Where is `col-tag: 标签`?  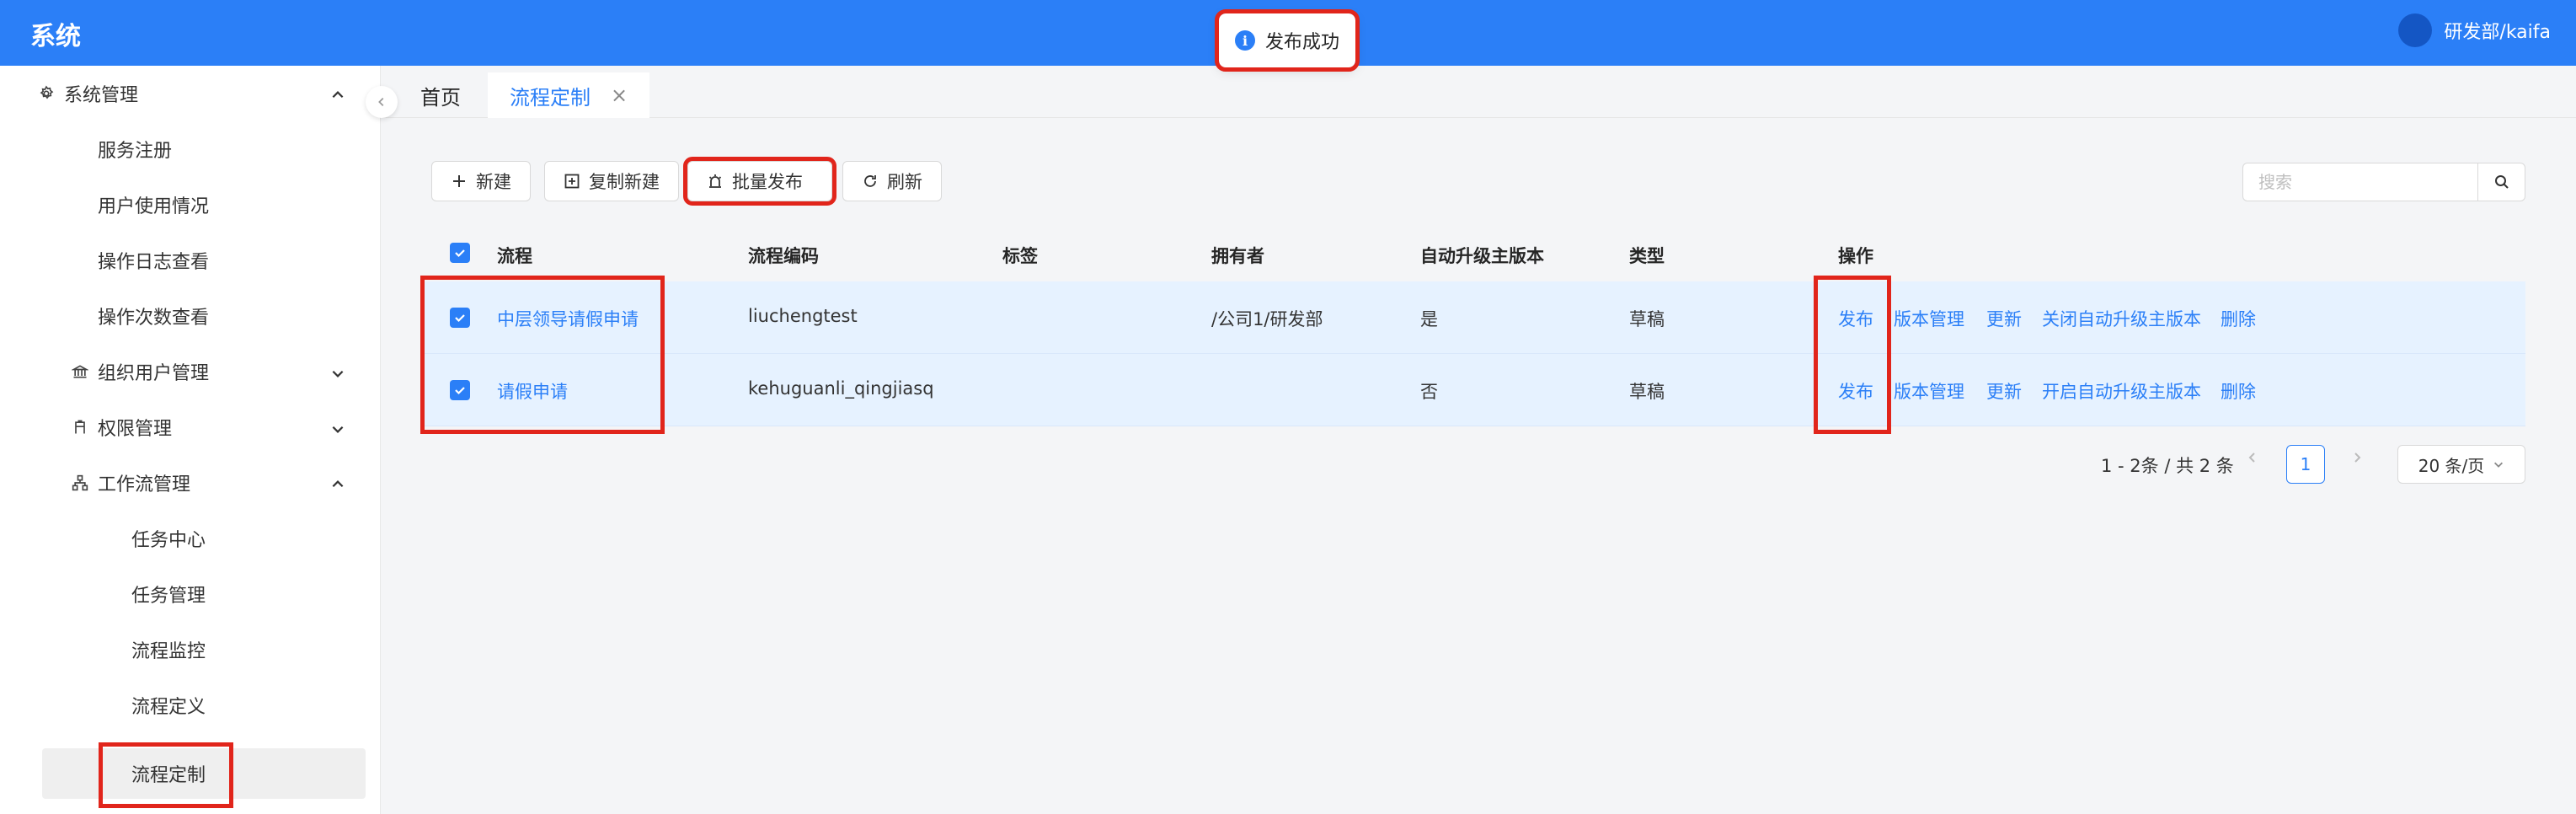
col-tag: 标签 is located at coordinates (1020, 256).